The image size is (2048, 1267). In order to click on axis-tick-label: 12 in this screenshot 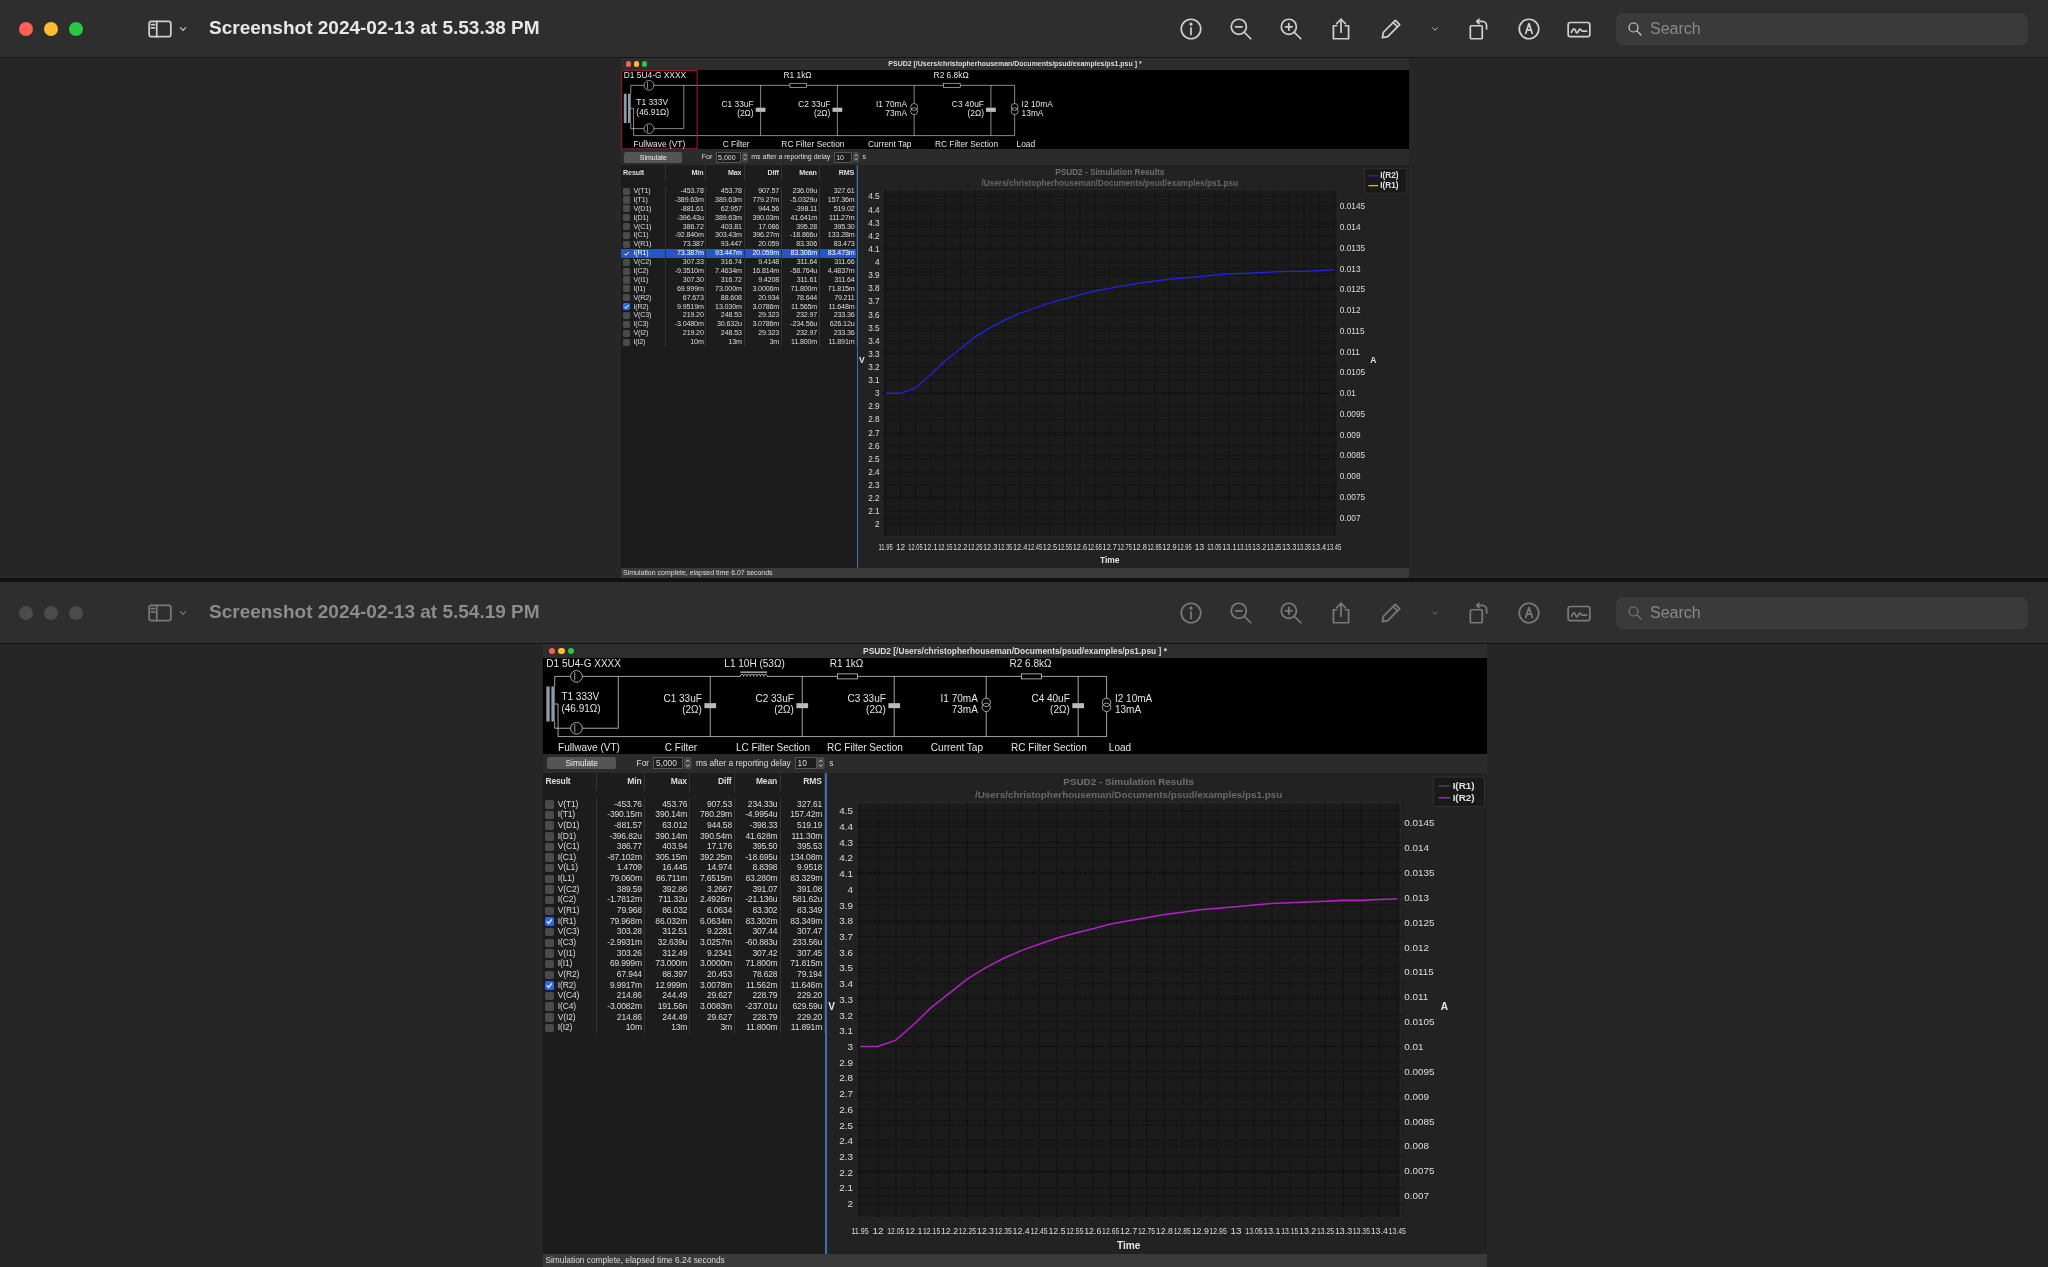, I will do `click(878, 1230)`.